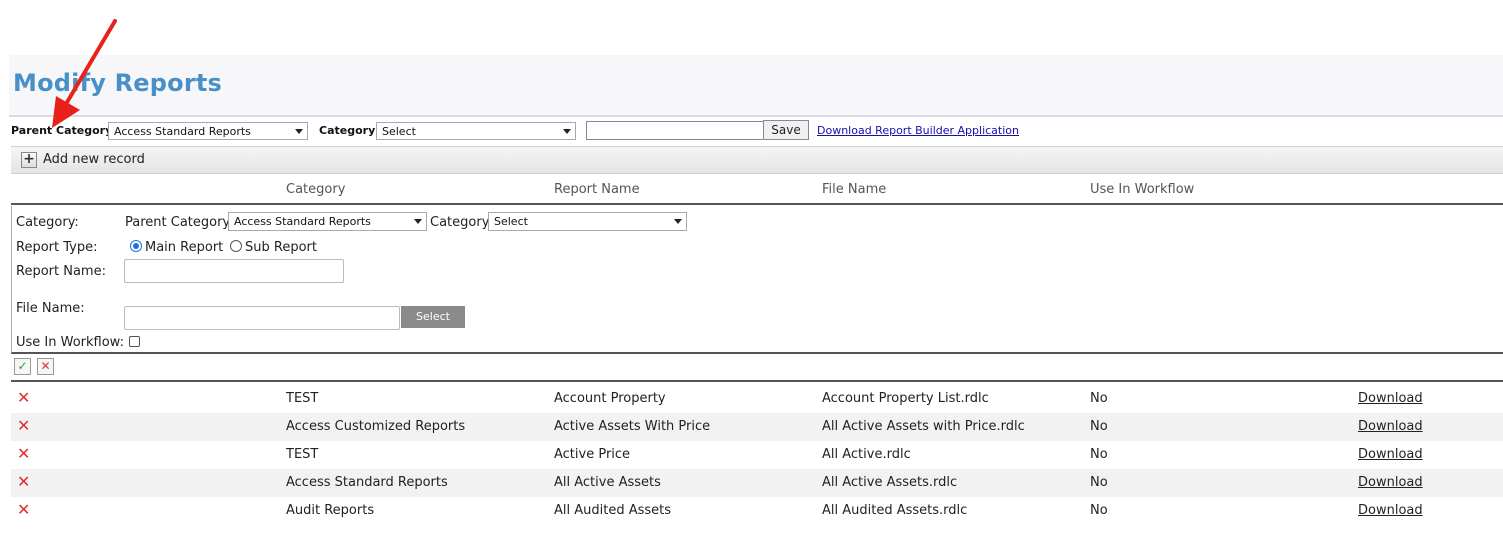  Describe the element at coordinates (90, 62) in the screenshot. I see `annotation-arrow-shaft` at that location.